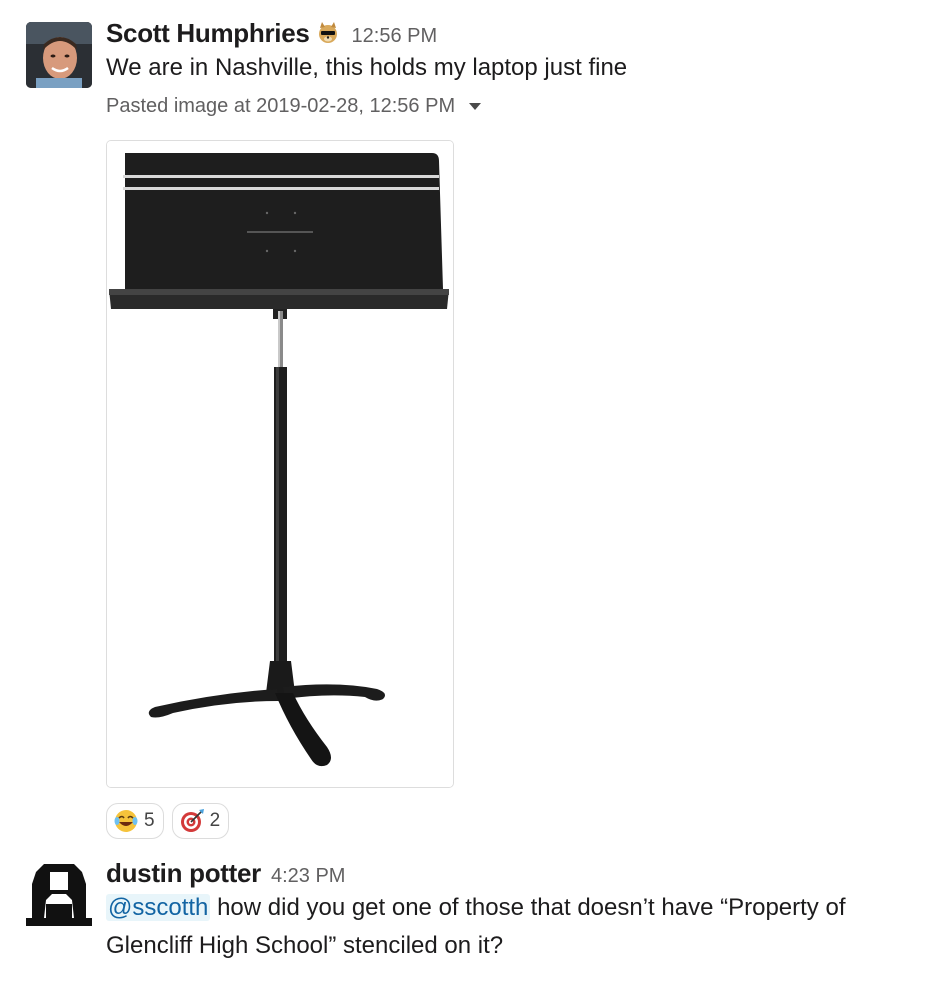 The width and height of the screenshot is (942, 982). Describe the element at coordinates (149, 820) in the screenshot. I see `reaction-count: 5` at that location.